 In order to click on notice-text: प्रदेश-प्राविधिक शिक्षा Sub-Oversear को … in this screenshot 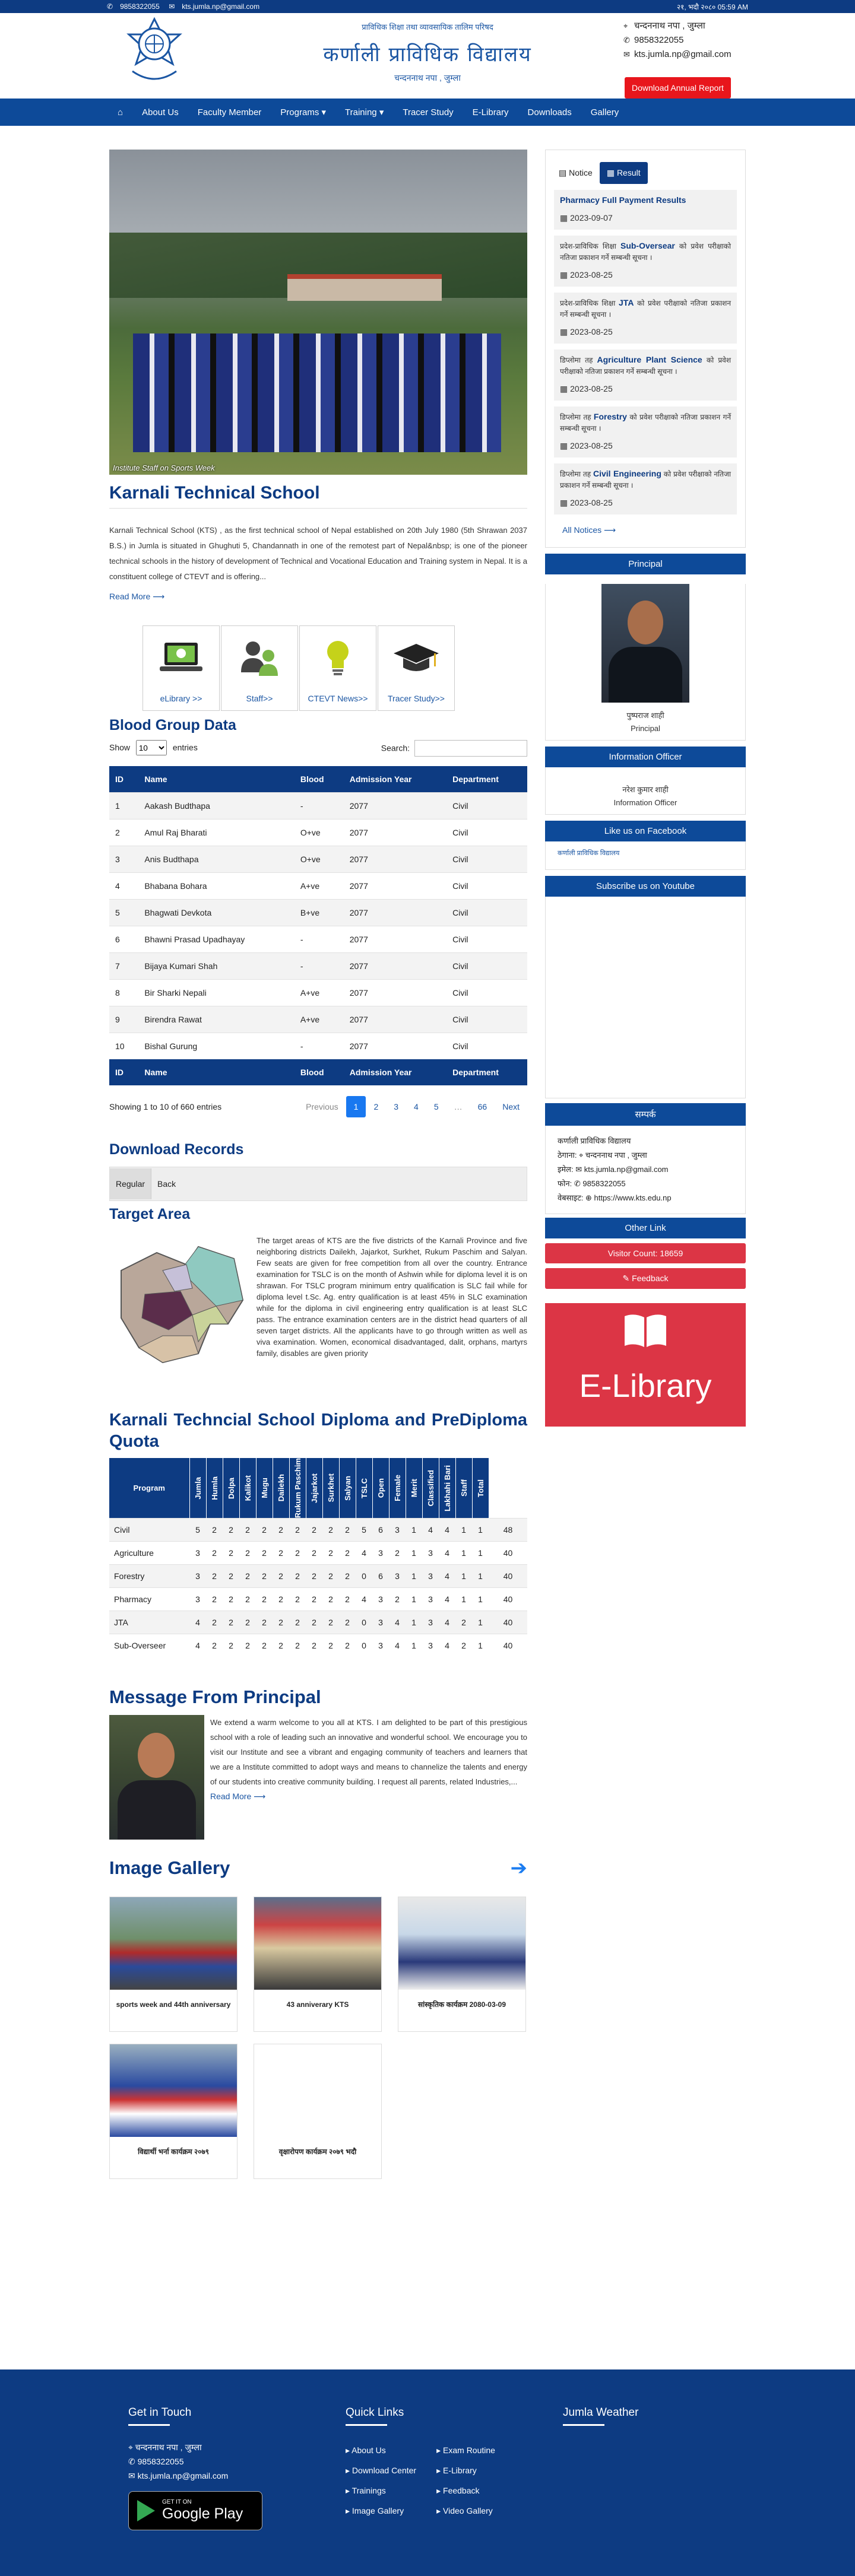, I will do `click(645, 251)`.